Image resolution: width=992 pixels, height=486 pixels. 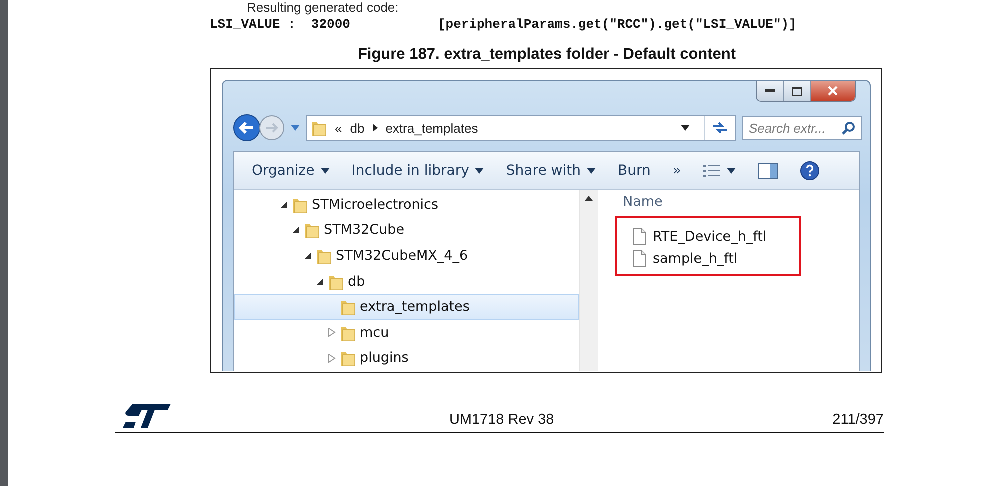 What do you see at coordinates (147, 416) in the screenshot?
I see `company-logo` at bounding box center [147, 416].